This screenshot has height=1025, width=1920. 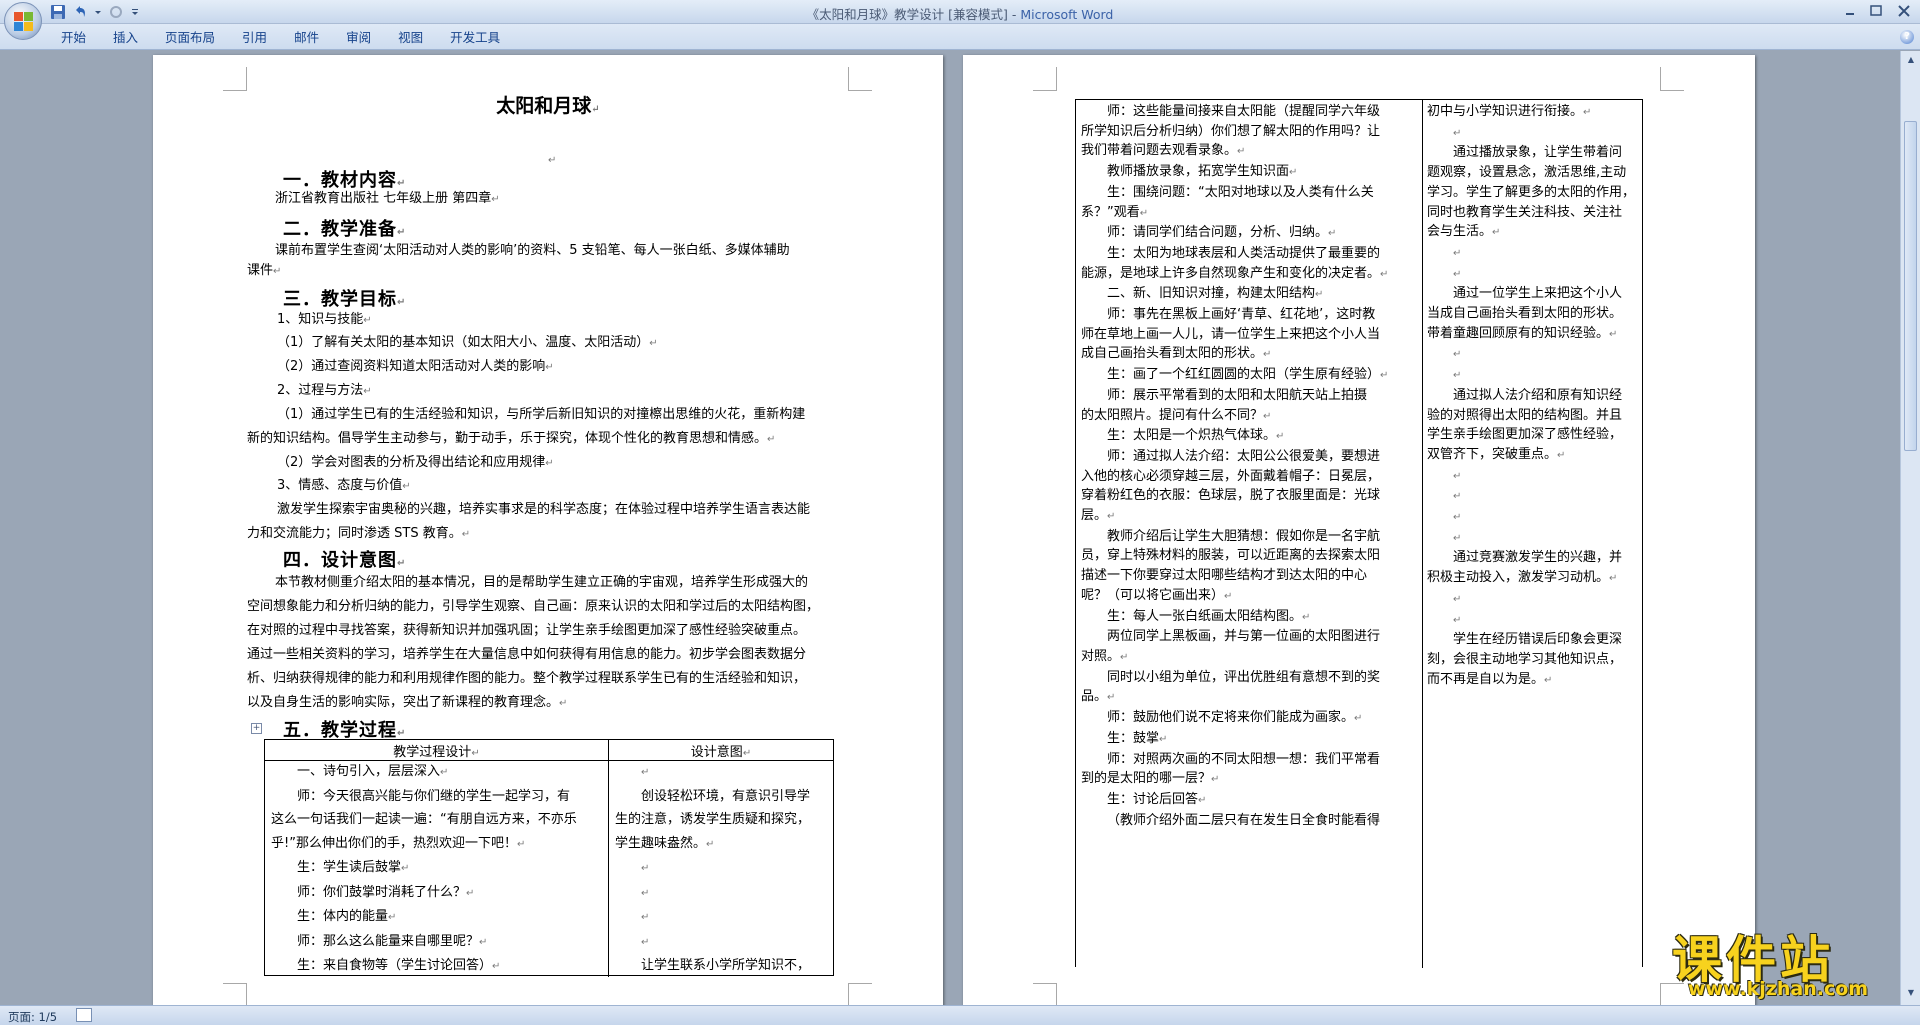 What do you see at coordinates (1150, 779) in the screenshot?
I see `table-line: 到的是太阳的哪一层？↵` at bounding box center [1150, 779].